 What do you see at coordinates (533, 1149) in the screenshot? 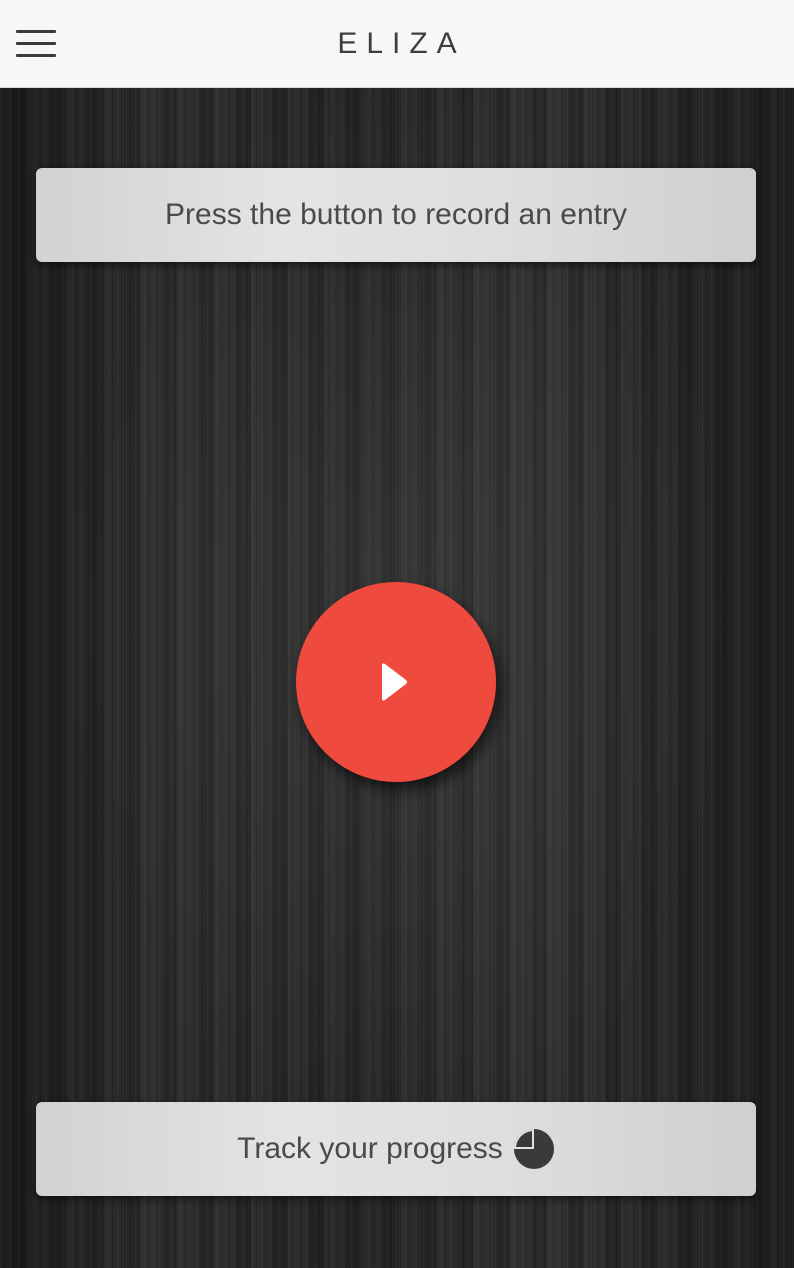
I see `pie-chart-icon` at bounding box center [533, 1149].